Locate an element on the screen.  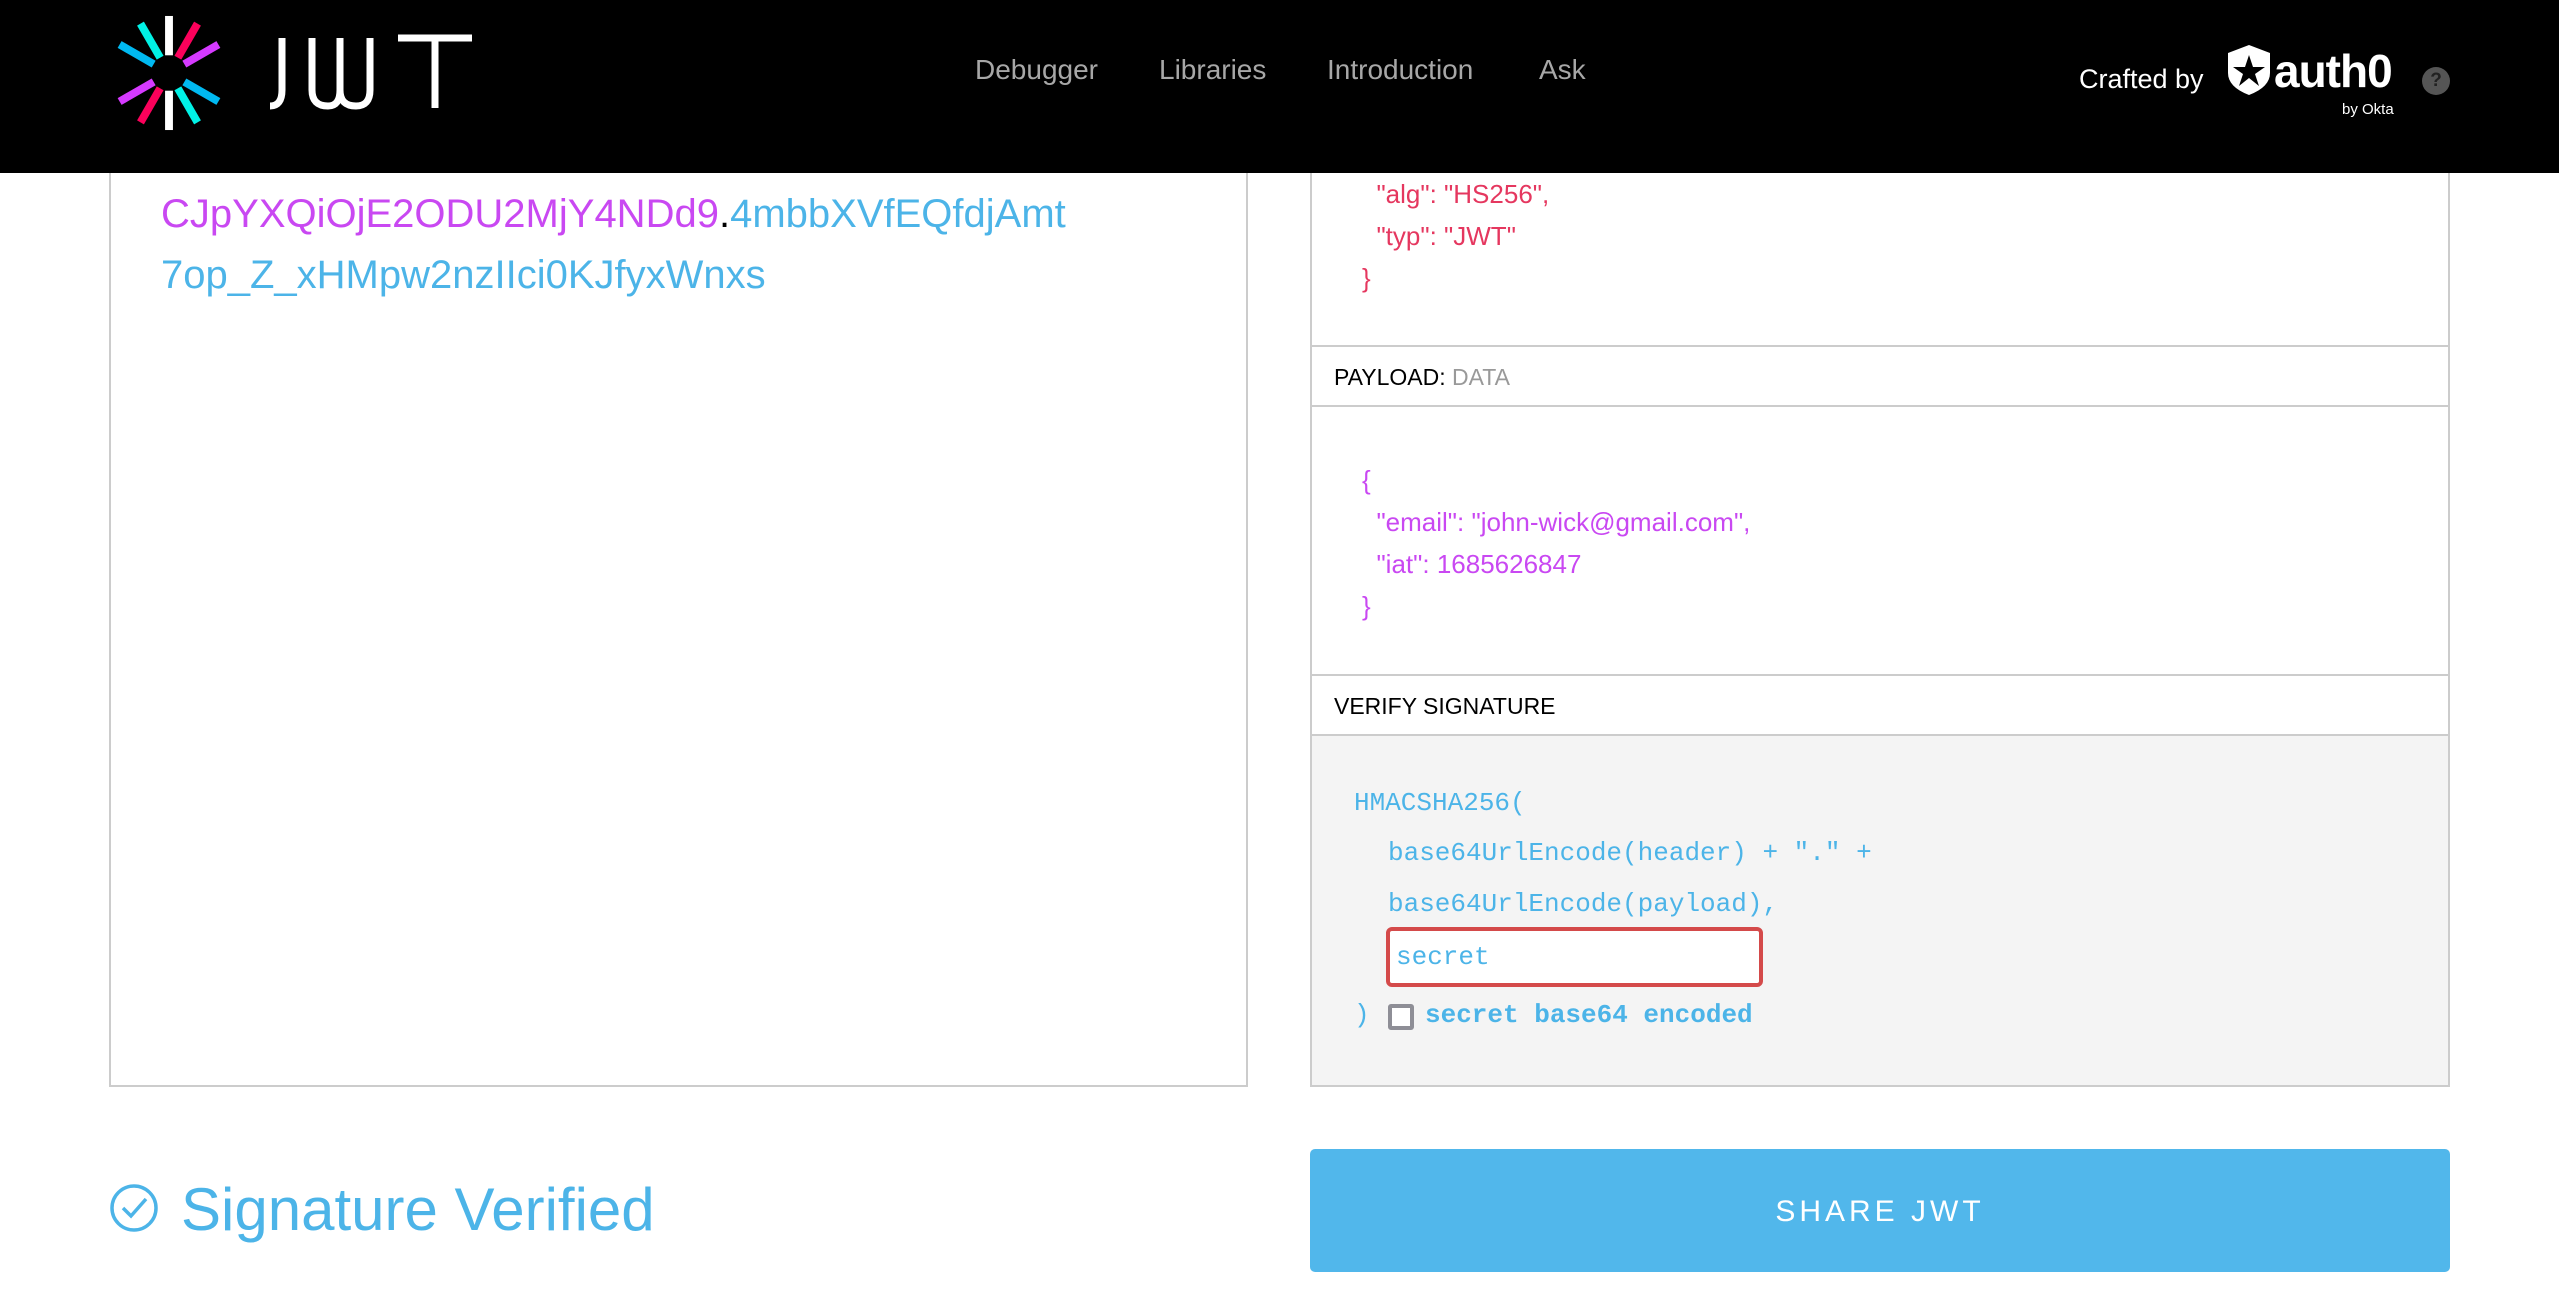
nav-libraries: Libraries is located at coordinates (1212, 70).